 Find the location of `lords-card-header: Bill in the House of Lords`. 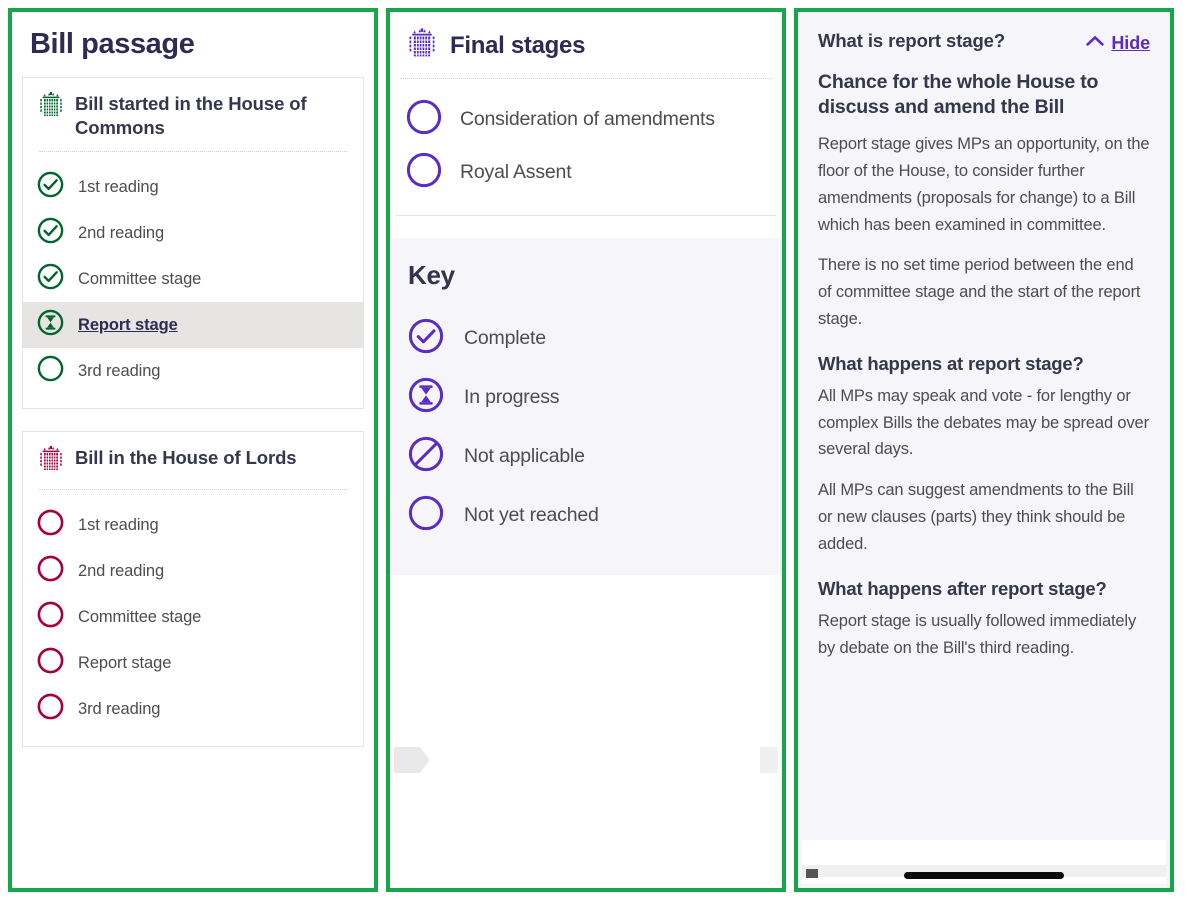

lords-card-header: Bill in the House of Lords is located at coordinates (193, 460).